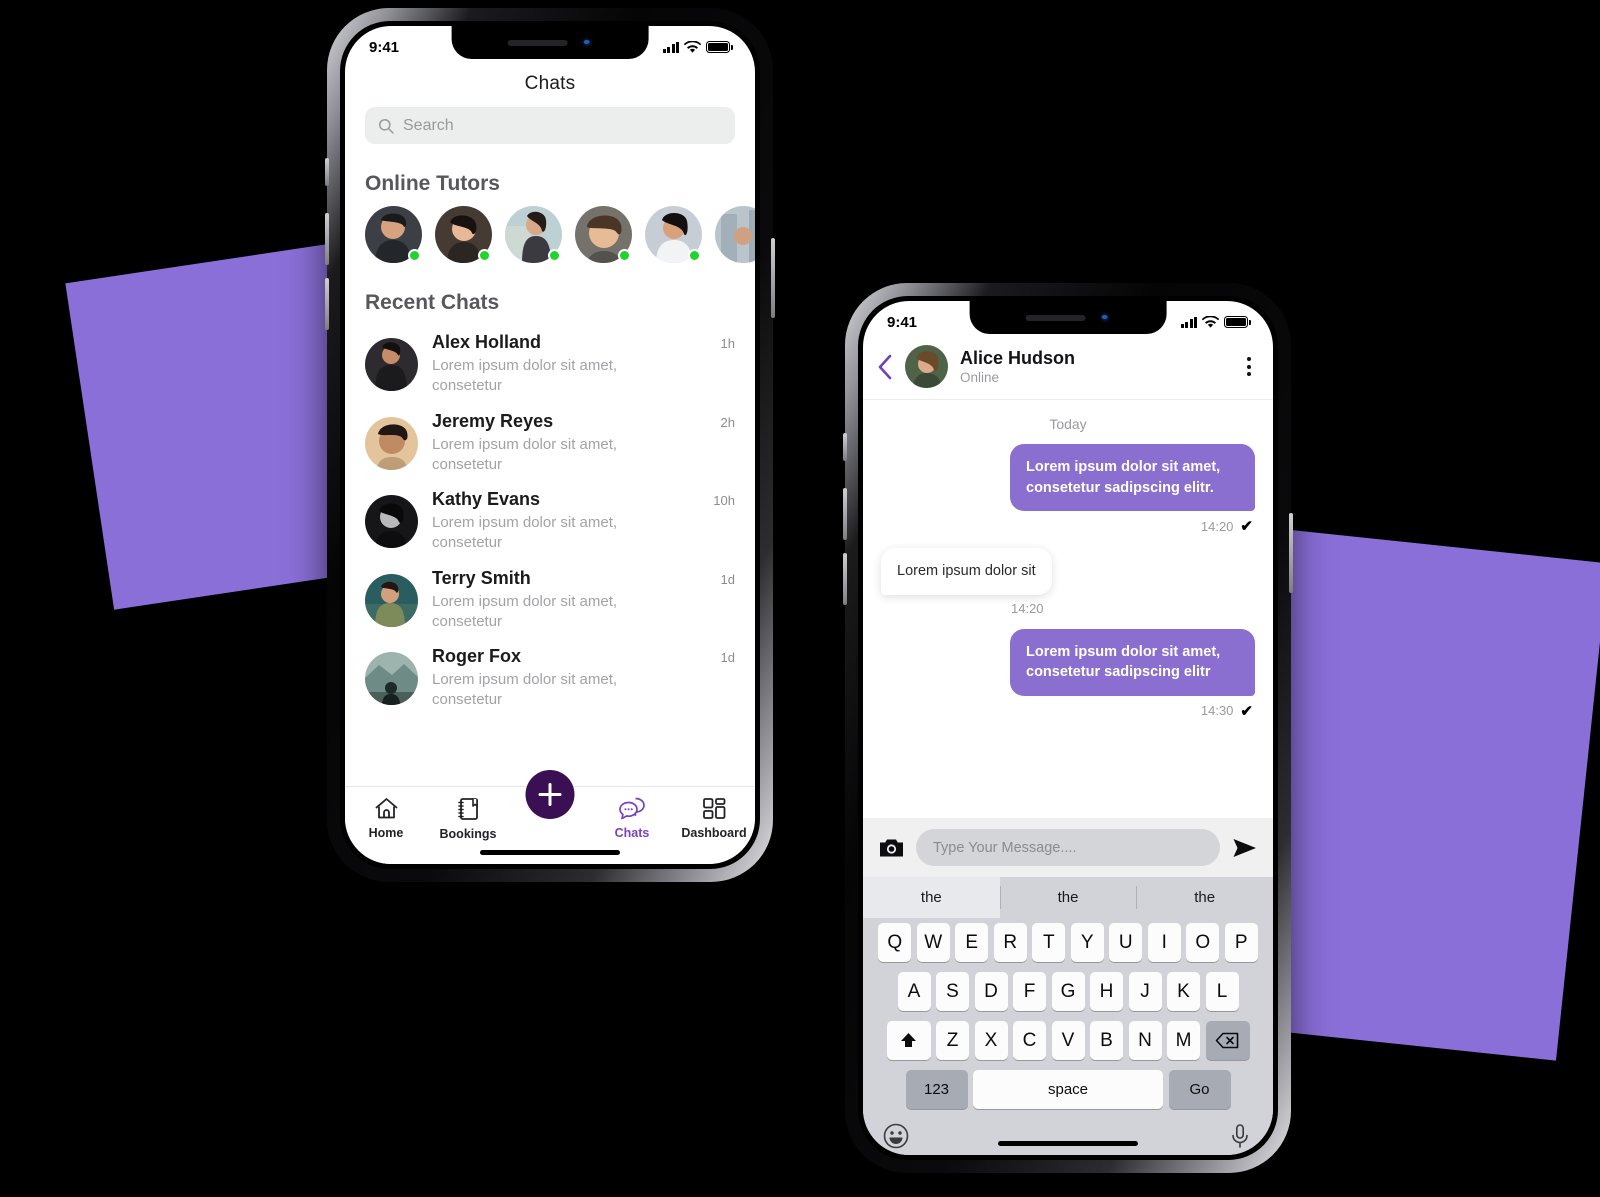 This screenshot has height=1197, width=1600. I want to click on shift-key, so click(908, 1040).